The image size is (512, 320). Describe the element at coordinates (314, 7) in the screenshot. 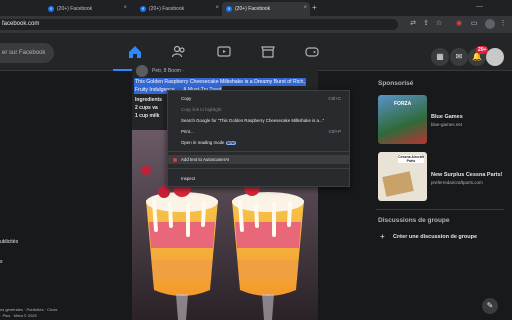

I see `new-tab-button: +` at that location.